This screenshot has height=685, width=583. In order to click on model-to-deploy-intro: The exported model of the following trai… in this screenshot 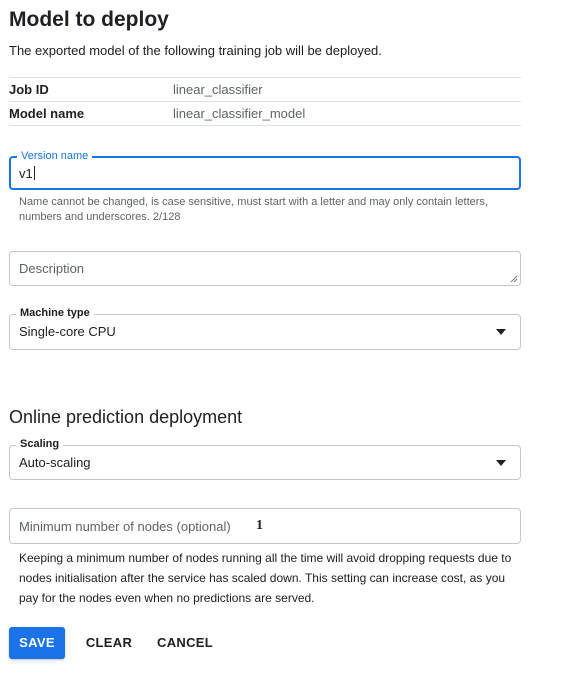, I will do `click(195, 50)`.